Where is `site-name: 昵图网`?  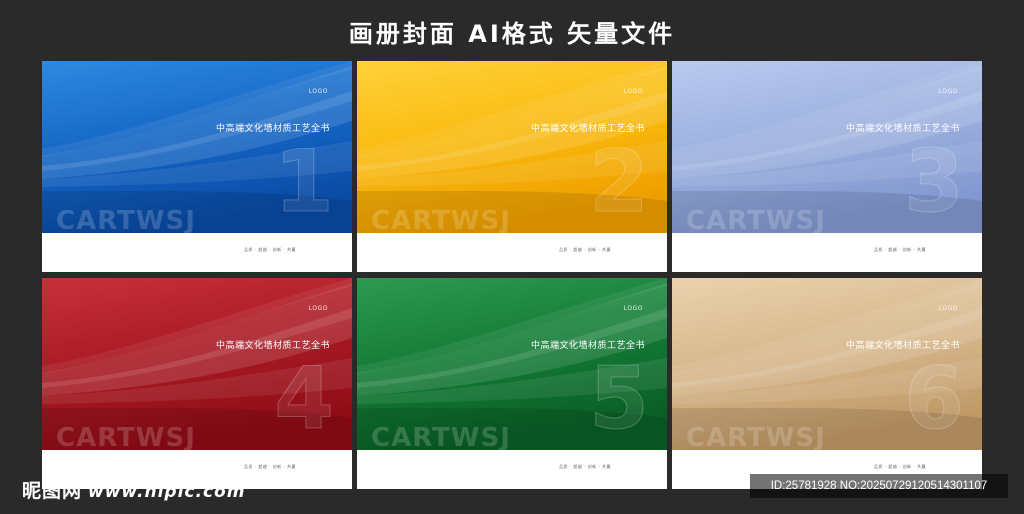 site-name: 昵图网 is located at coordinates (52, 491).